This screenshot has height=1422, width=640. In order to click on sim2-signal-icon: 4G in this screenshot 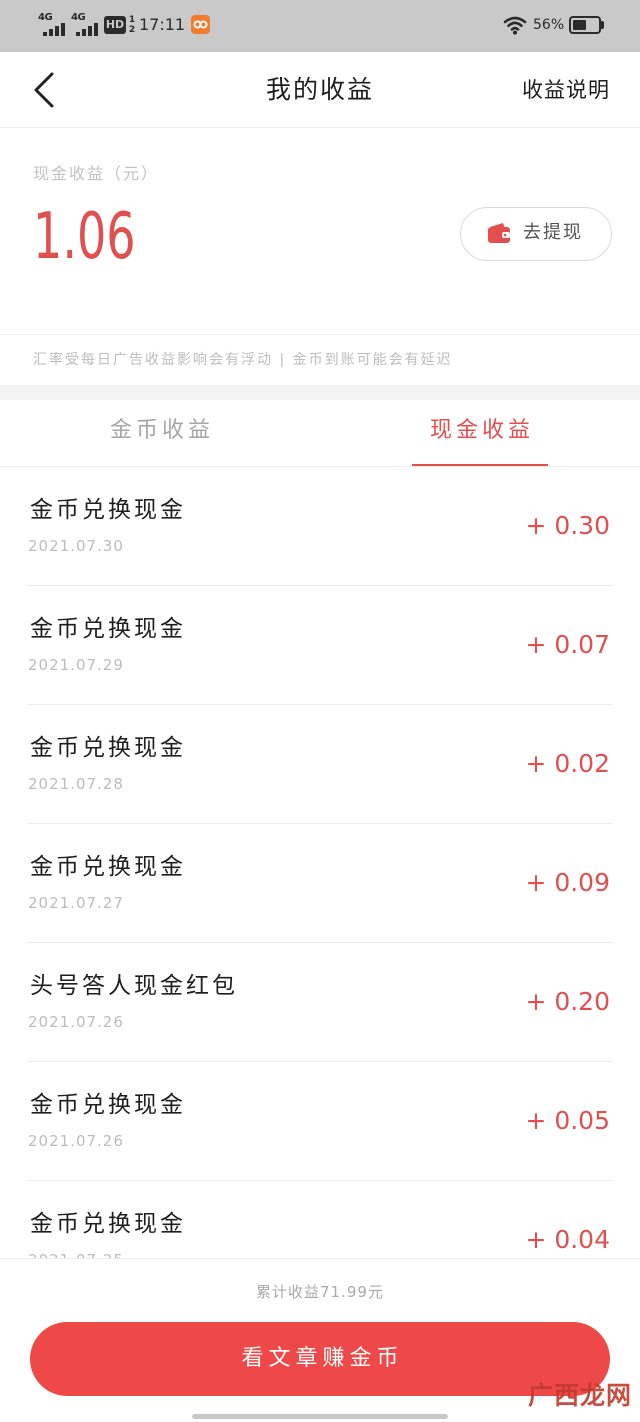, I will do `click(86, 24)`.